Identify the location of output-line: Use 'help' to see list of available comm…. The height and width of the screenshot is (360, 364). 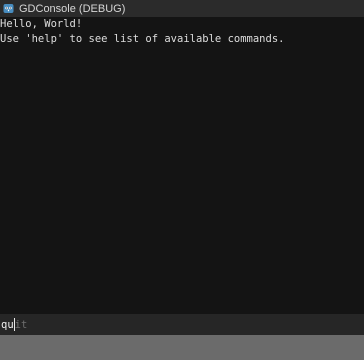
(142, 39).